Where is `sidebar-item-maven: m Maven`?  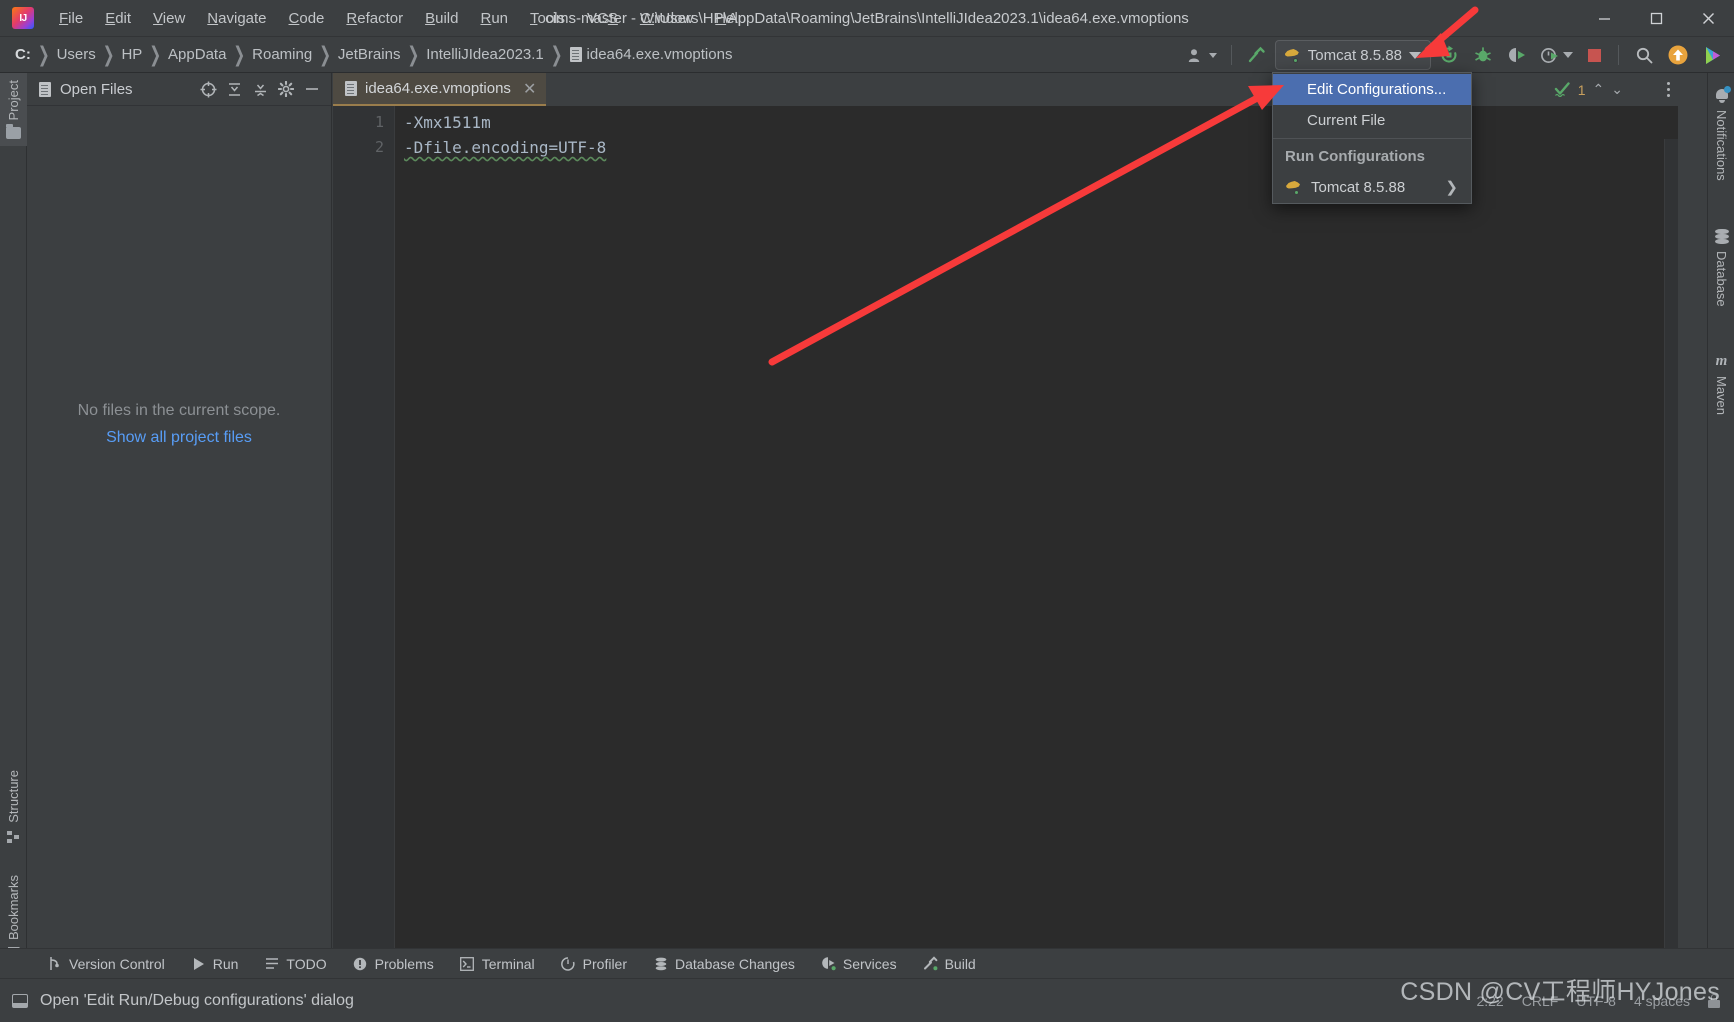
sidebar-item-maven: m Maven is located at coordinates (1721, 384).